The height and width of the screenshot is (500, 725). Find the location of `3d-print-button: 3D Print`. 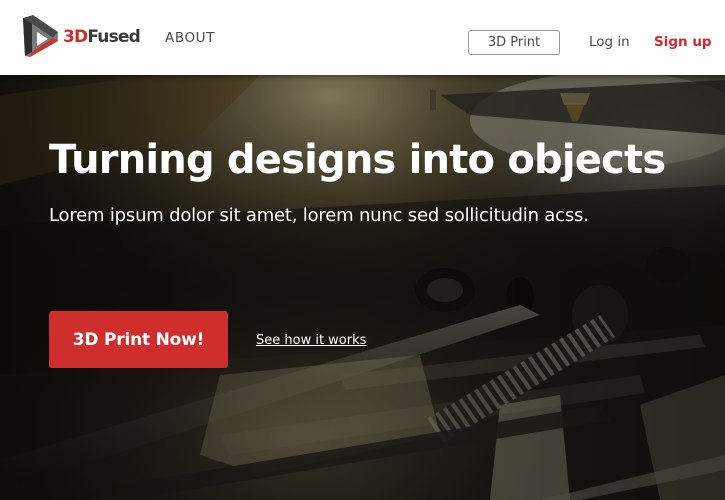

3d-print-button: 3D Print is located at coordinates (514, 42).